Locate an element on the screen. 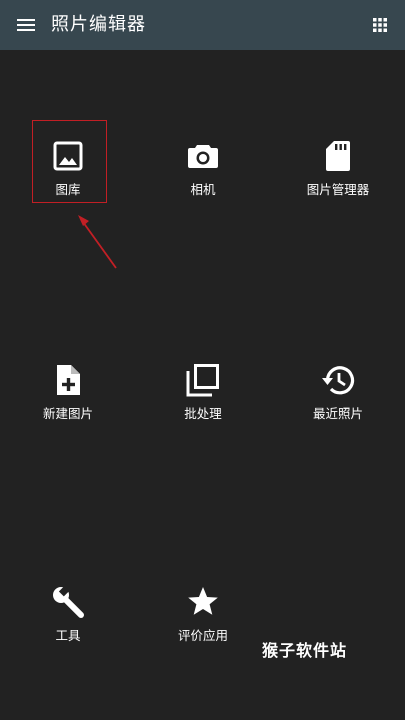 The image size is (405, 720). app-grid-icon is located at coordinates (380, 25).